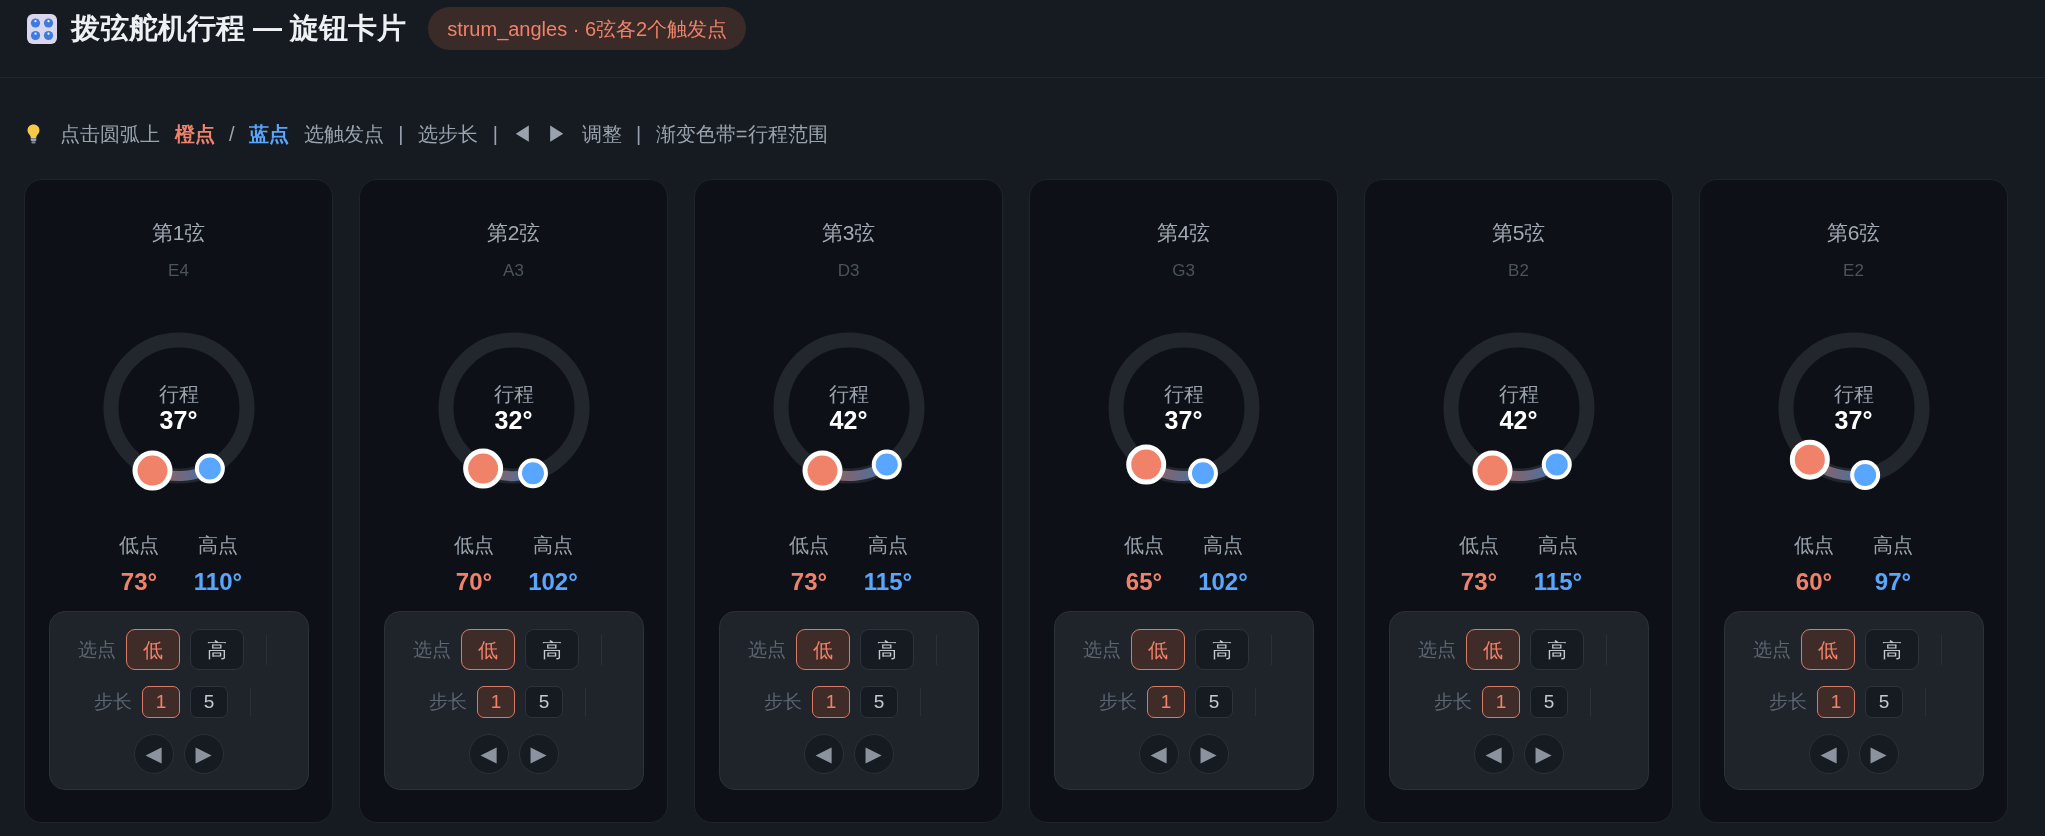 The image size is (2045, 836). Describe the element at coordinates (848, 420) in the screenshot. I see `travel-value: 42°` at that location.